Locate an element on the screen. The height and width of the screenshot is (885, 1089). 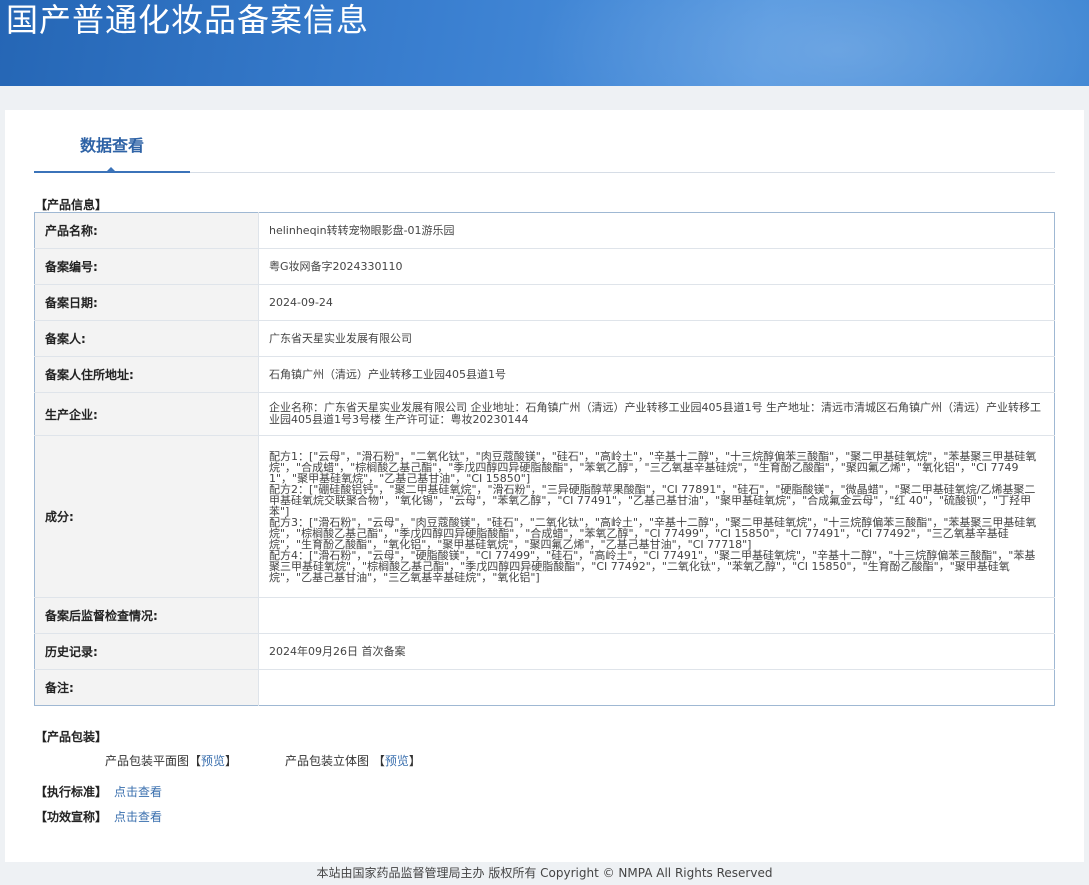
row-key: 生产企业: is located at coordinates (146, 414).